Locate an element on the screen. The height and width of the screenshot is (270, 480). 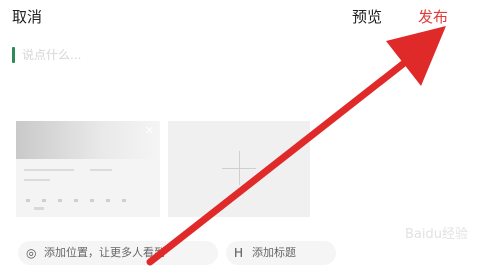
add-heading-label: 添加标题 is located at coordinates (274, 252).